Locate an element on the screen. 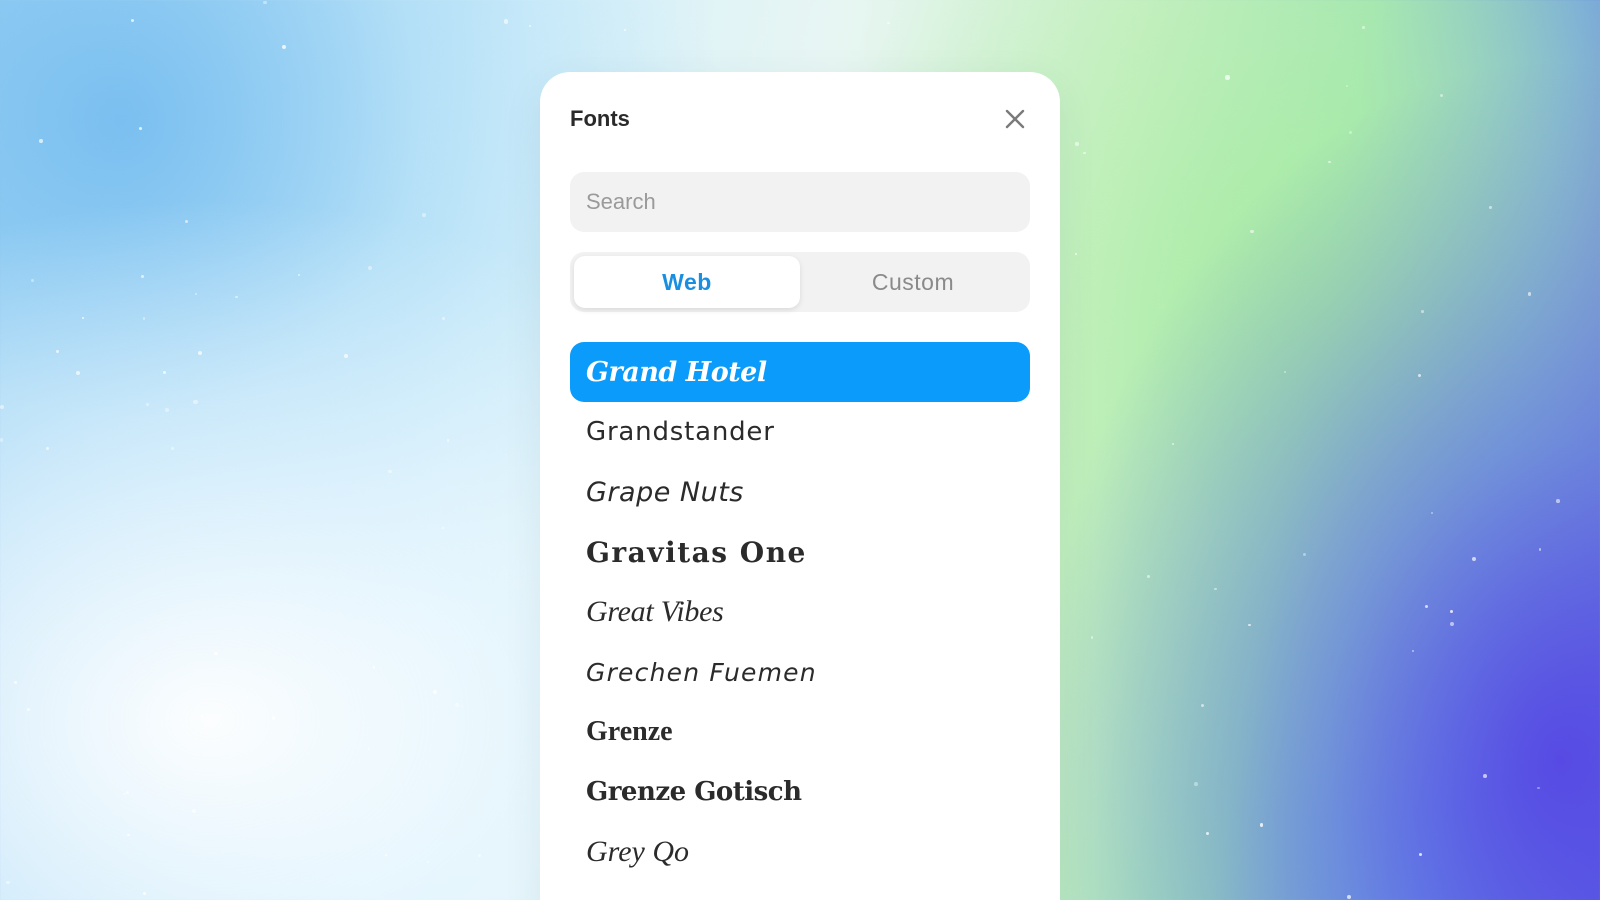  tab-web: Web is located at coordinates (687, 282).